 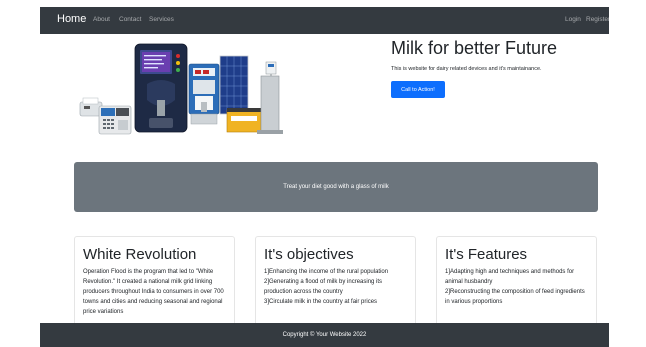 I want to click on footer: Copyright © Your Website 2022, so click(x=324, y=335).